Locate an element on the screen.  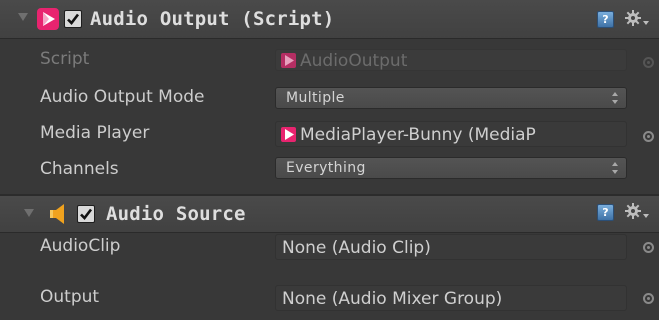
media-player-icon is located at coordinates (288, 134).